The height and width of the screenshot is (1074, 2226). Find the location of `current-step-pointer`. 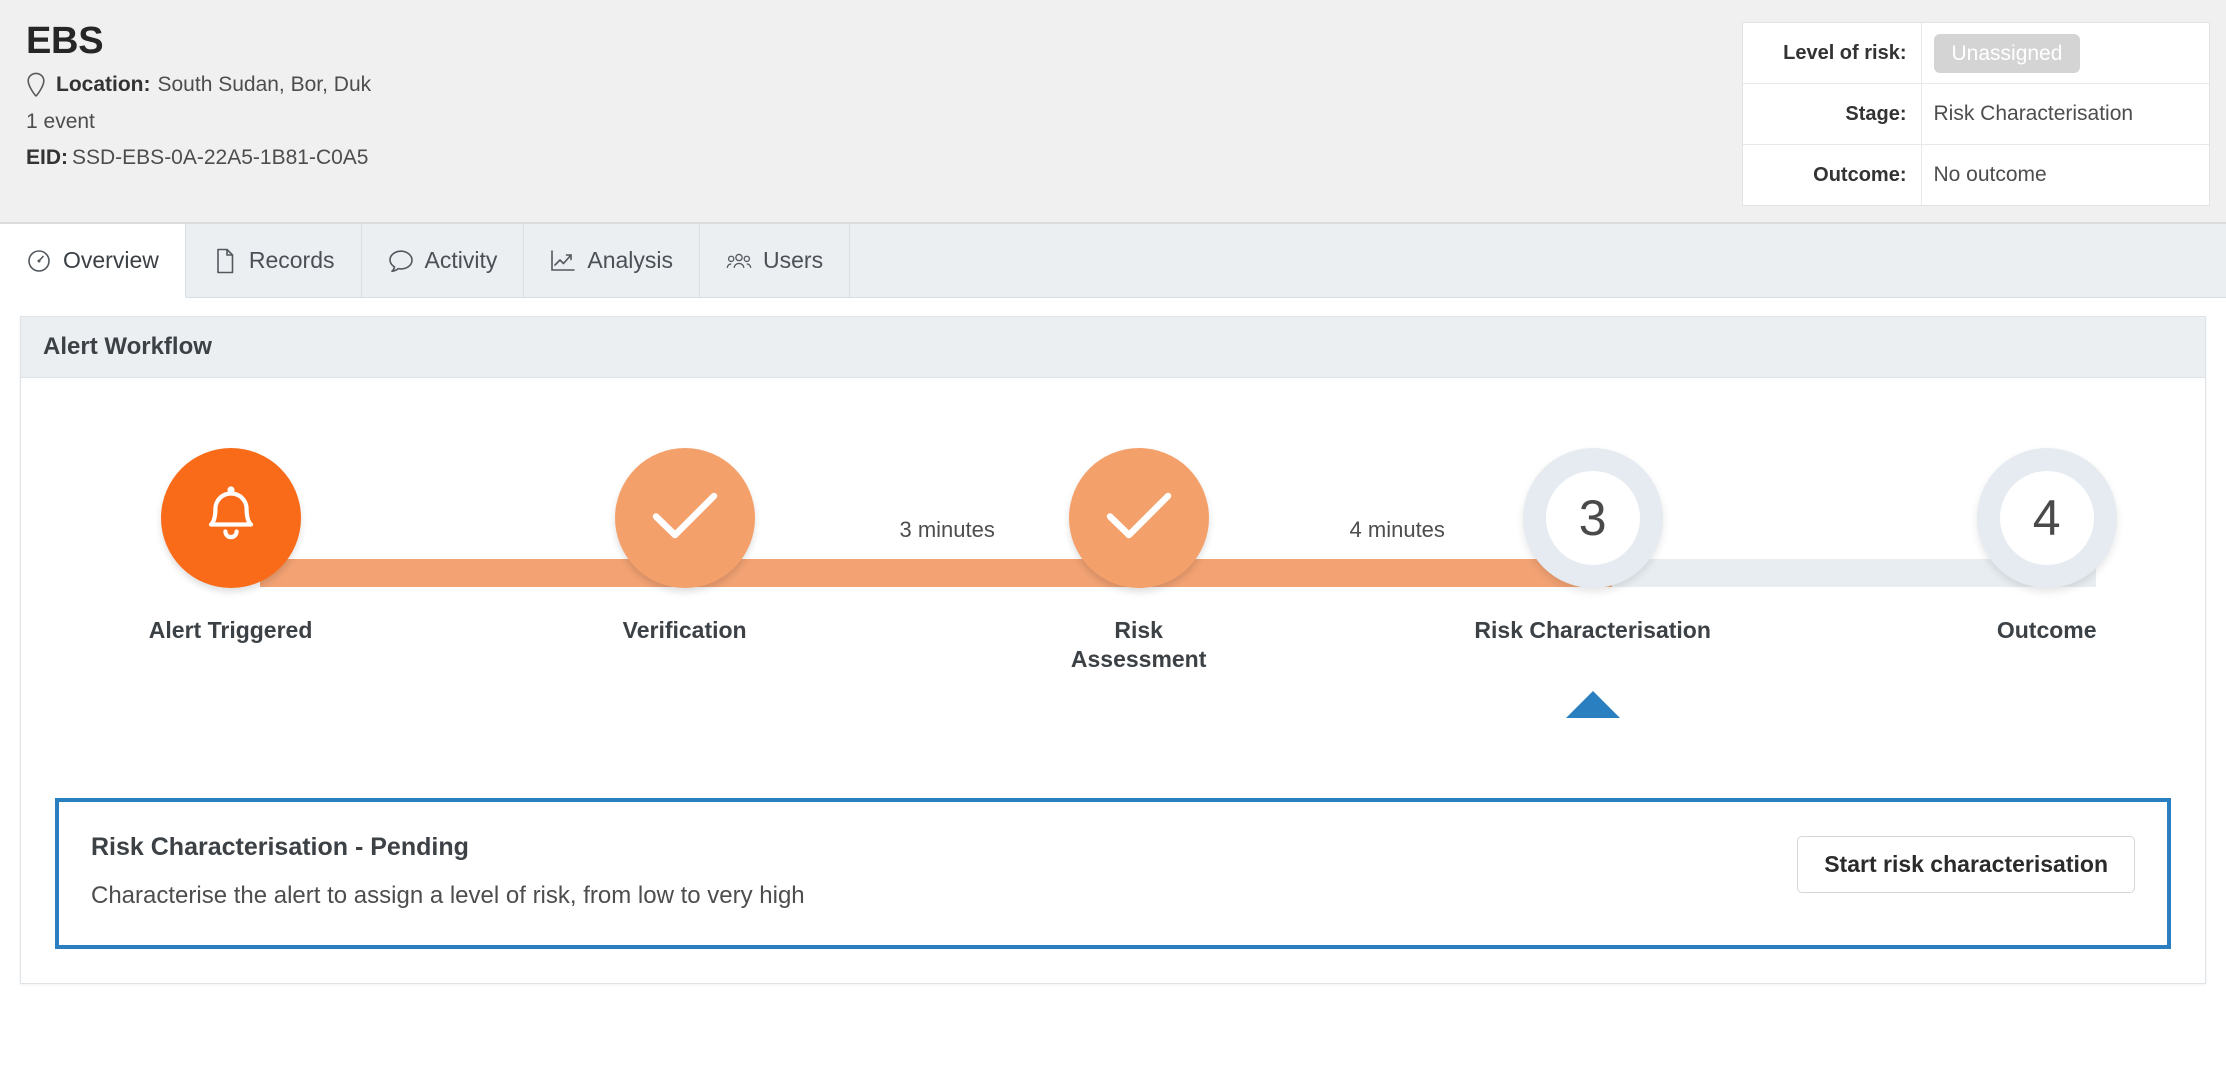

current-step-pointer is located at coordinates (1592, 704).